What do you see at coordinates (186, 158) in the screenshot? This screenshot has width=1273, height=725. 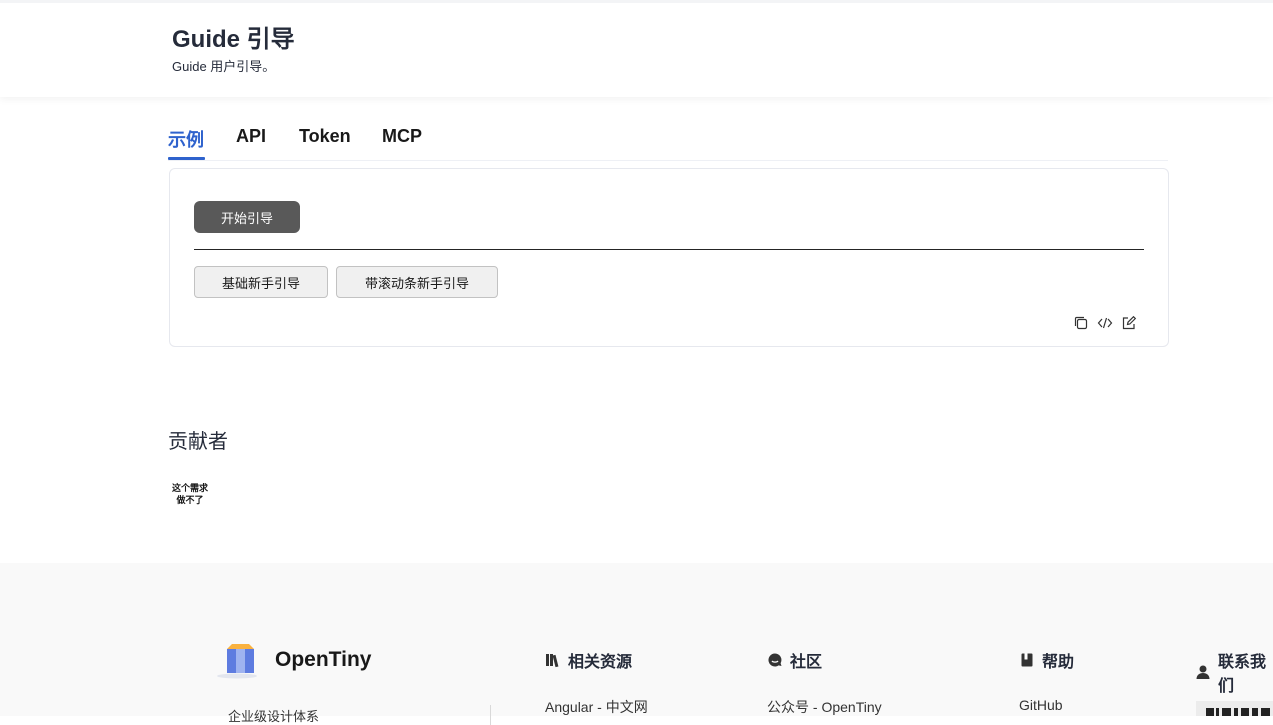 I see `active-tab-indicator` at bounding box center [186, 158].